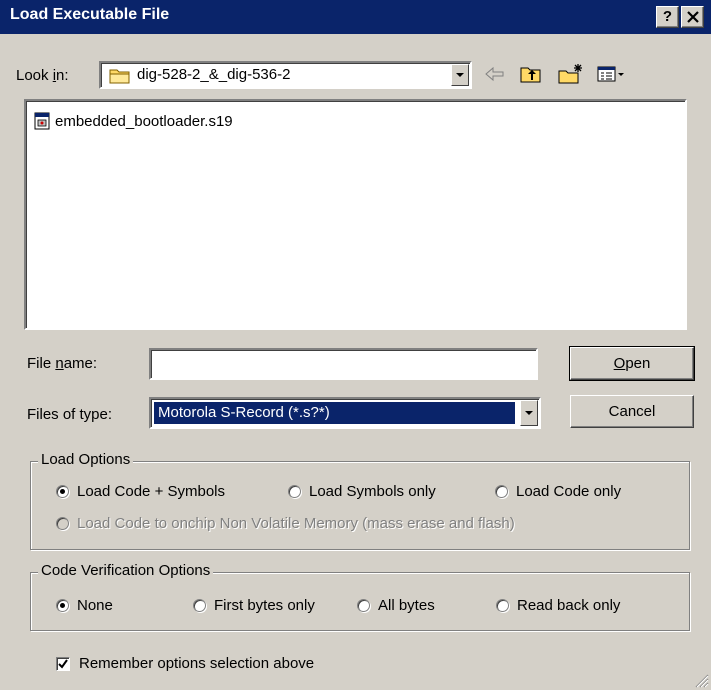  What do you see at coordinates (86, 459) in the screenshot?
I see `load-options-title: Load Options` at bounding box center [86, 459].